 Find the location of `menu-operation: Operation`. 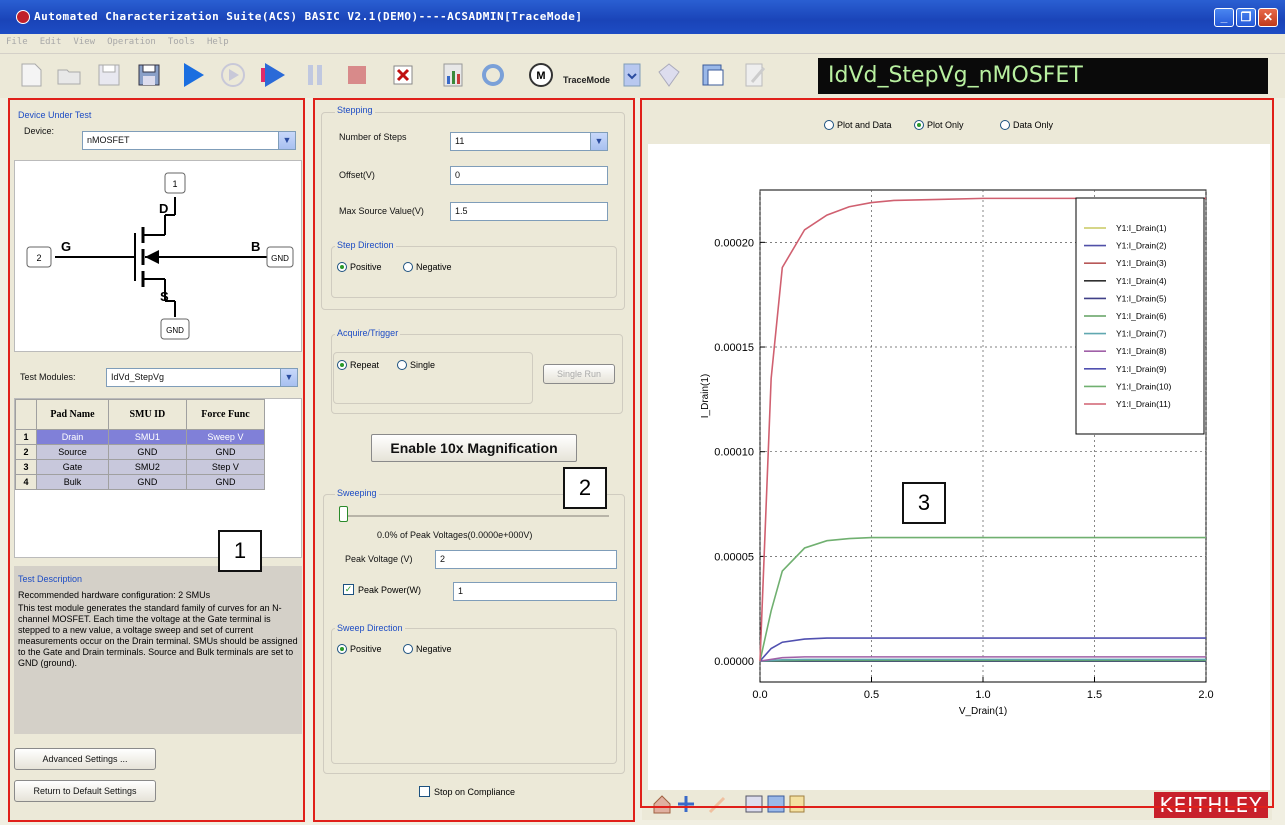

menu-operation: Operation is located at coordinates (131, 40).